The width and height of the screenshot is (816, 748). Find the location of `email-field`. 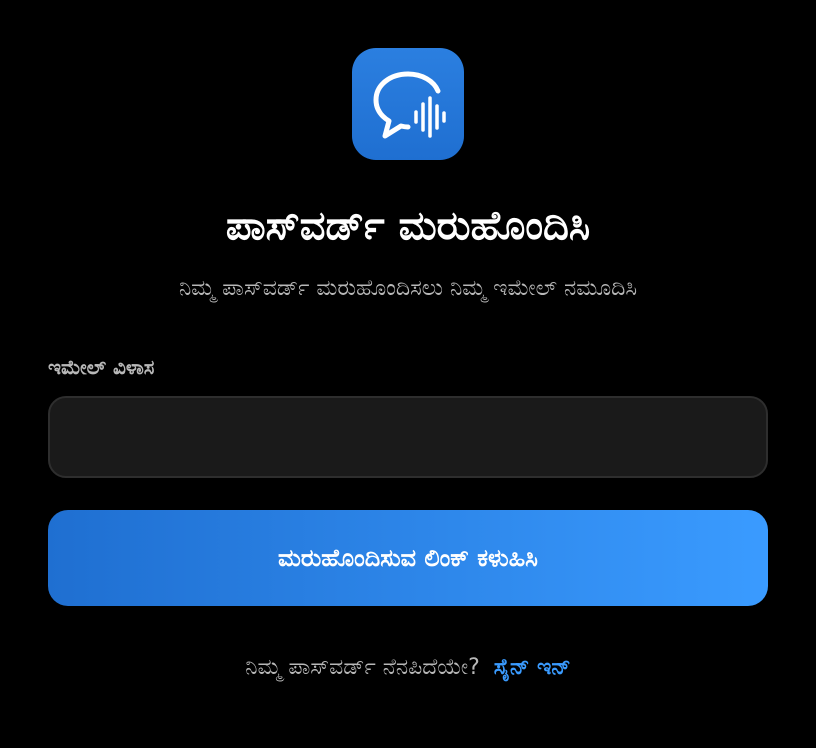

email-field is located at coordinates (408, 437).